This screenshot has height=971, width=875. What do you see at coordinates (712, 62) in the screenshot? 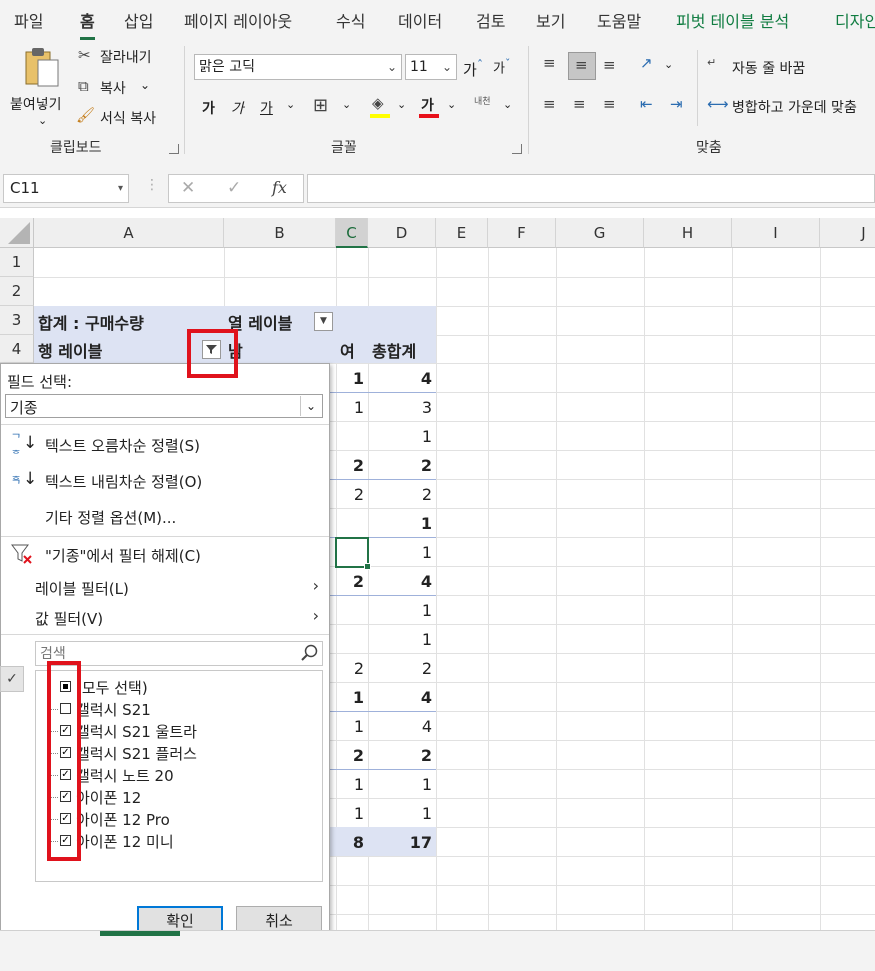
I see `wrap-text-icon: ↵` at bounding box center [712, 62].